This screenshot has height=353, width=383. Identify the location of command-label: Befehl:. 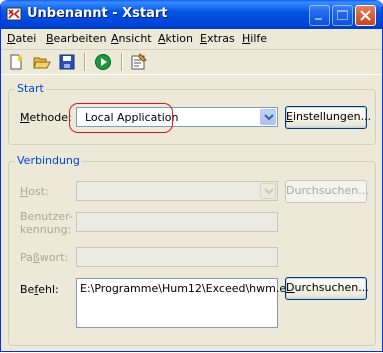
(39, 289).